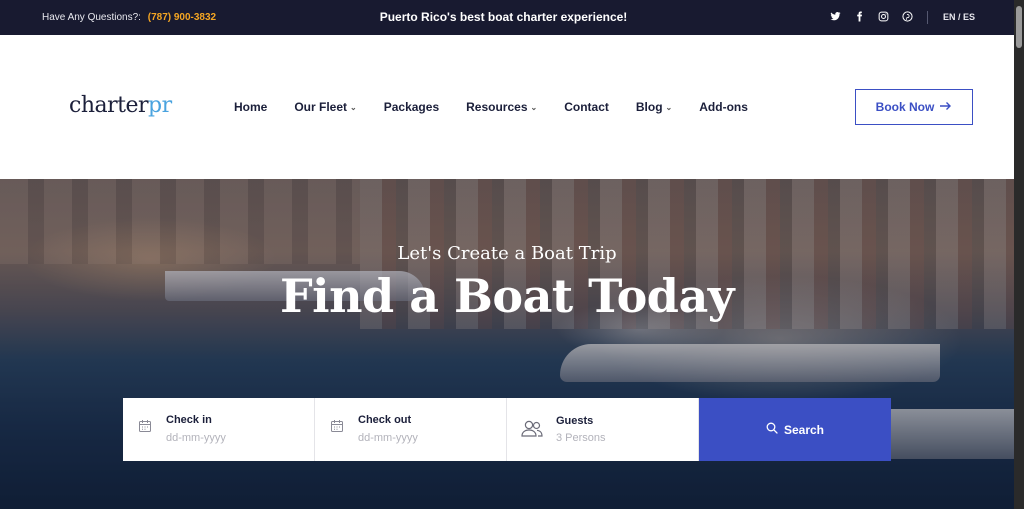 This screenshot has width=1024, height=509. Describe the element at coordinates (859, 16) in the screenshot. I see `facebook-icon` at that location.